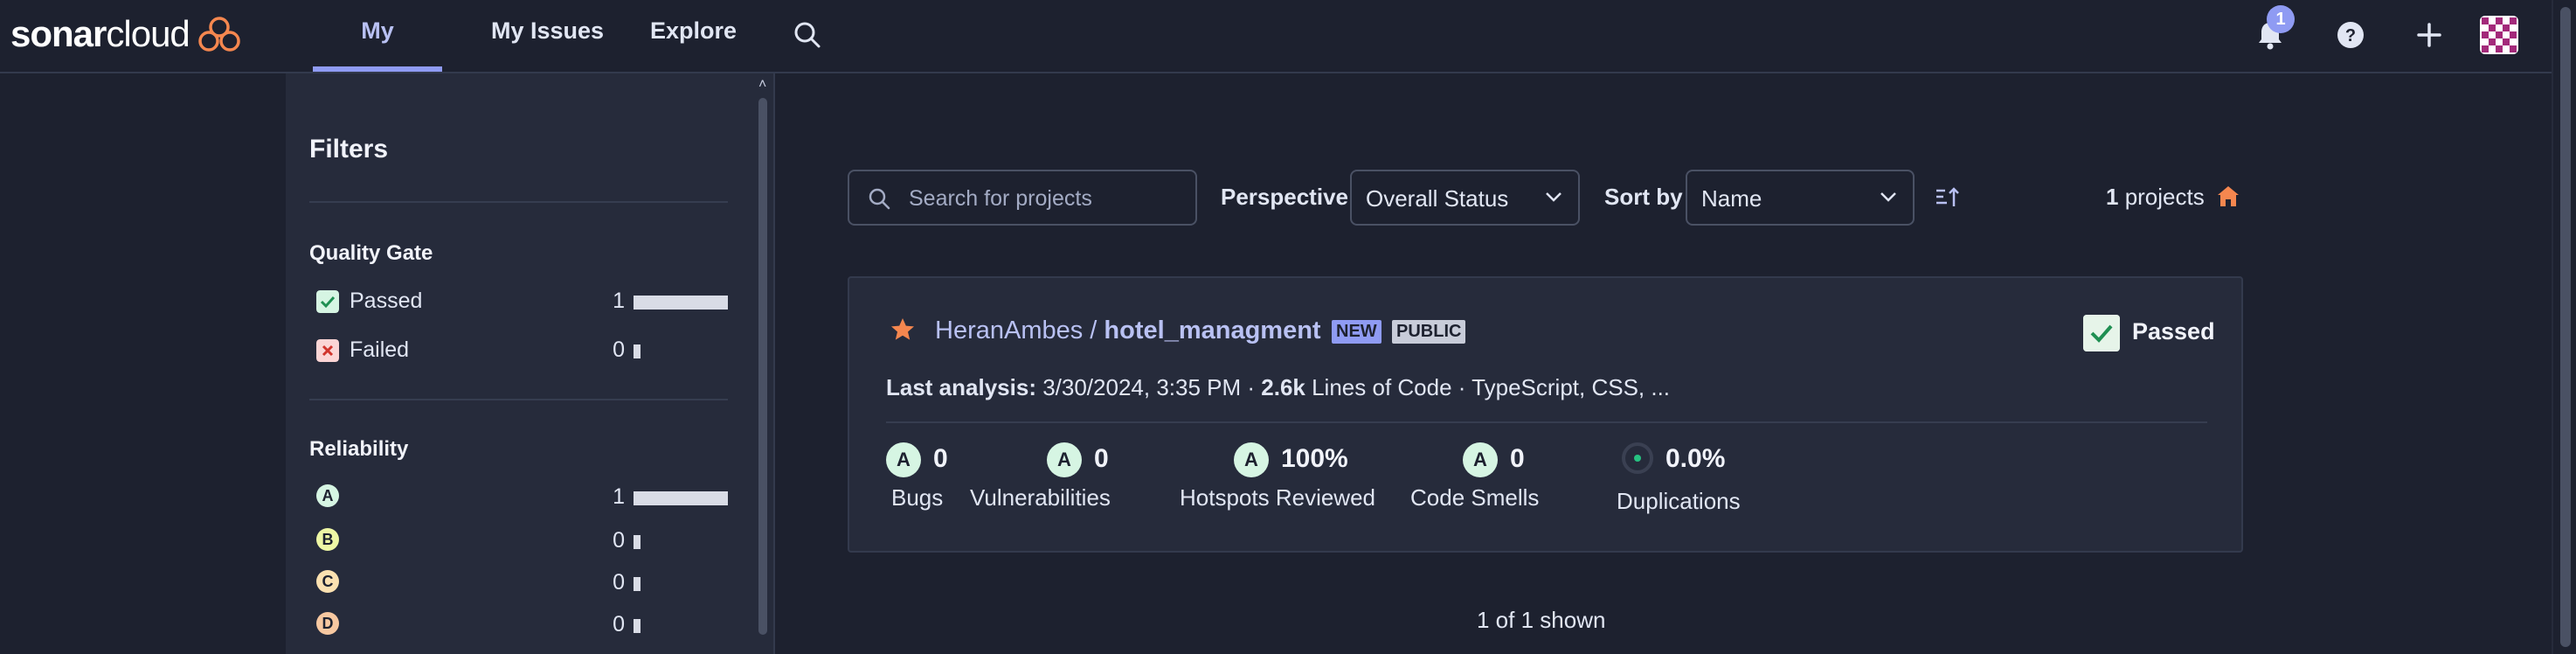 The height and width of the screenshot is (654, 2576). I want to click on rating-b-badge: B, so click(327, 540).